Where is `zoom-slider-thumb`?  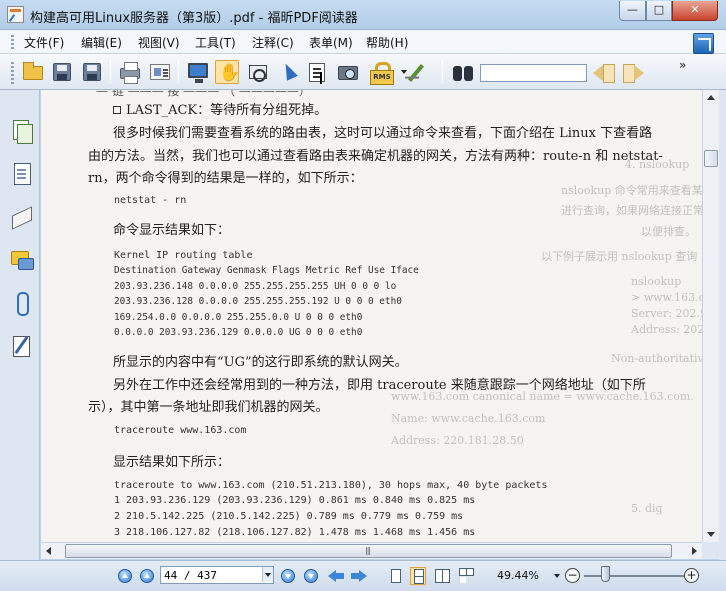 zoom-slider-thumb is located at coordinates (605, 574).